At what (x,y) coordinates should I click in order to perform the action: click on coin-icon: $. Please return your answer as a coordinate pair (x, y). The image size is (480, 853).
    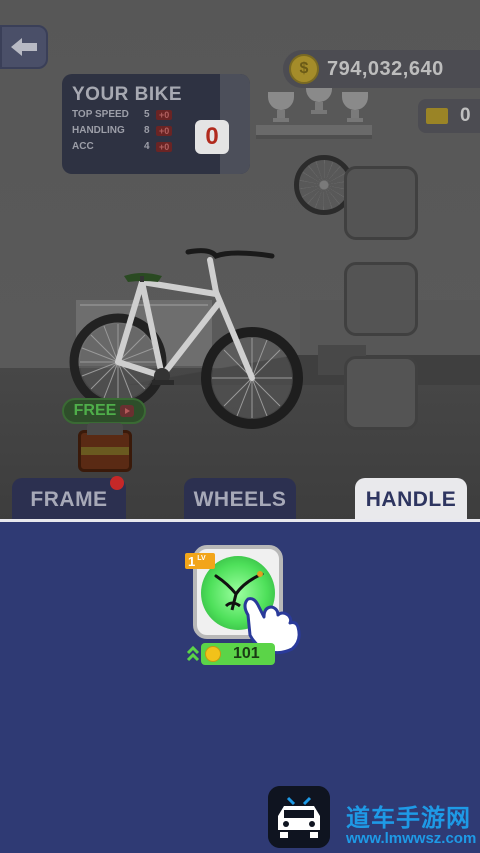
    Looking at the image, I should click on (304, 69).